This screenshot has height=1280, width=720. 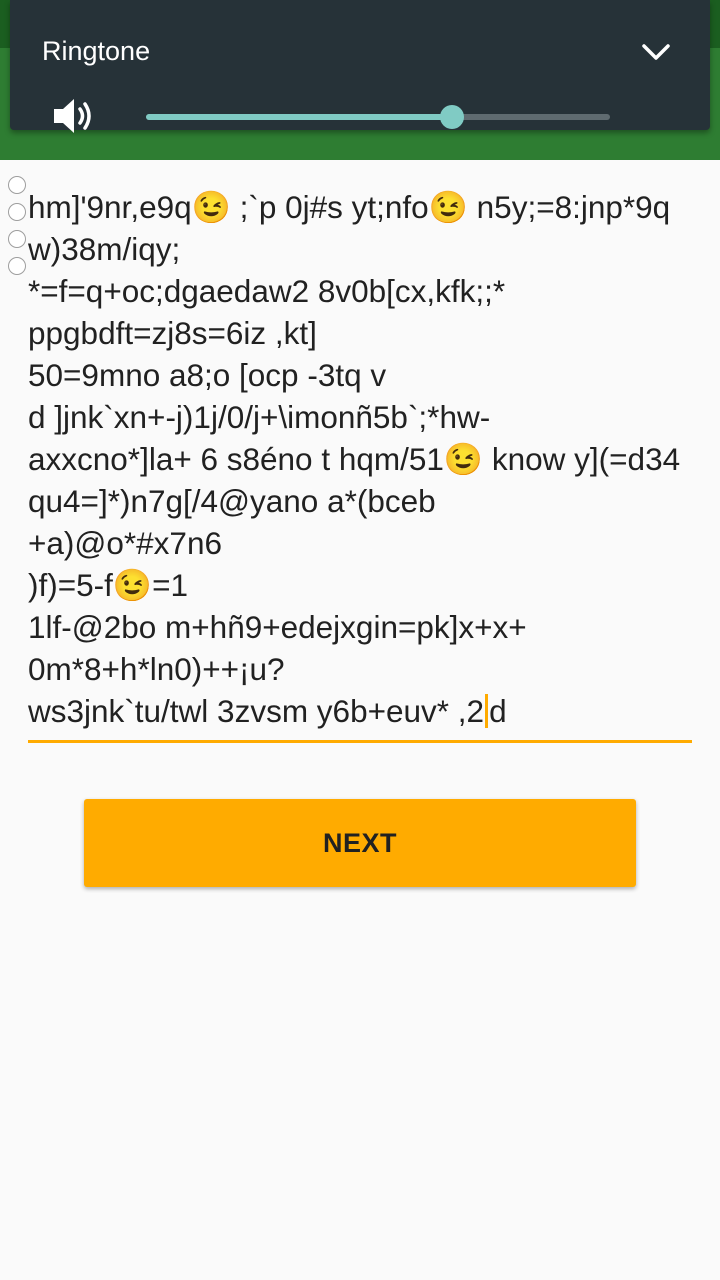 I want to click on text-after-cursor: d, so click(x=498, y=711).